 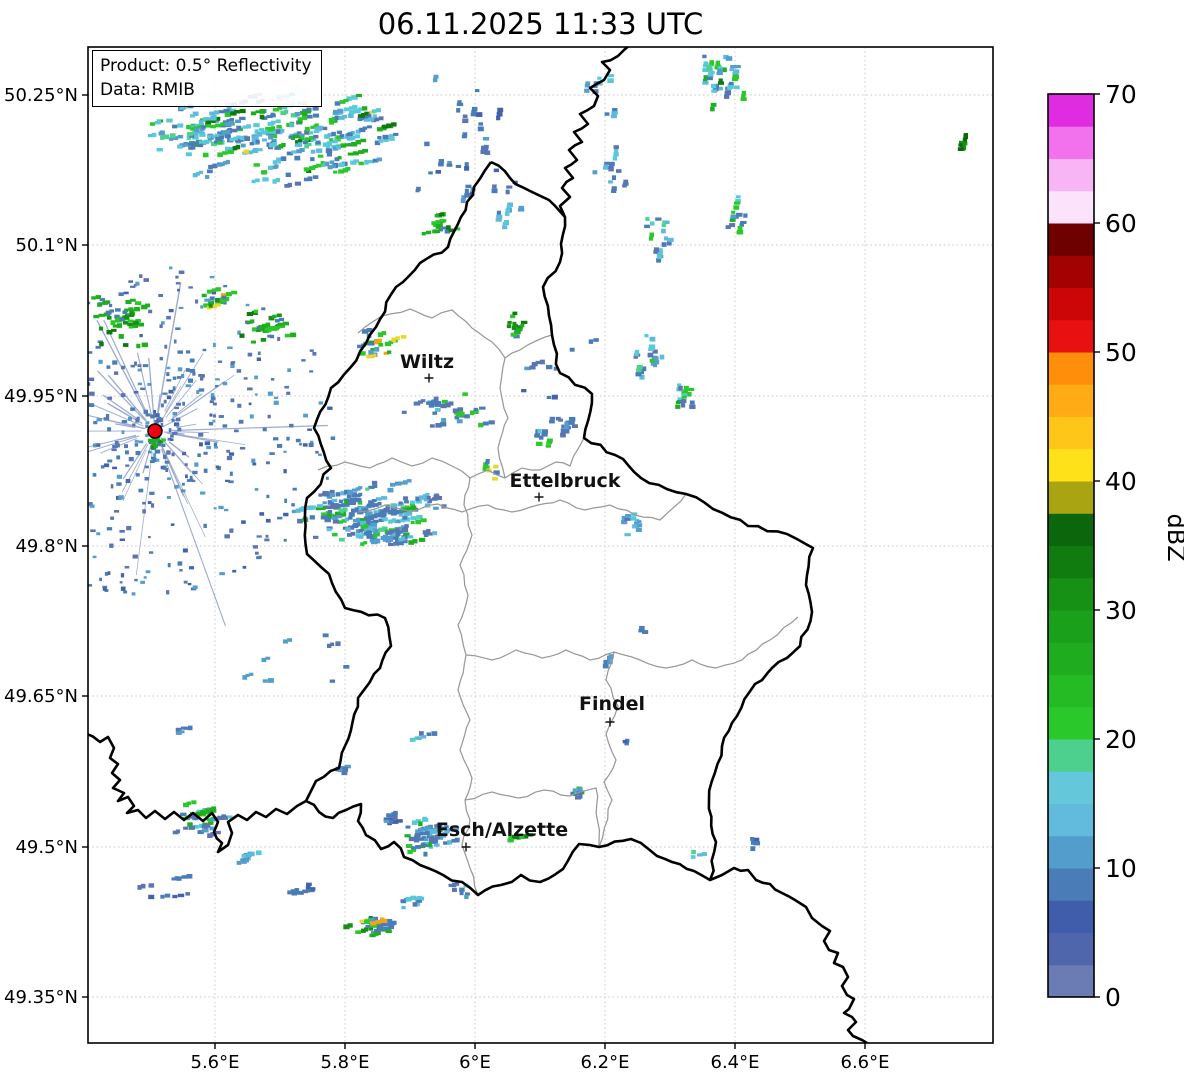 What do you see at coordinates (155, 431) in the screenshot?
I see `radar-site-marker` at bounding box center [155, 431].